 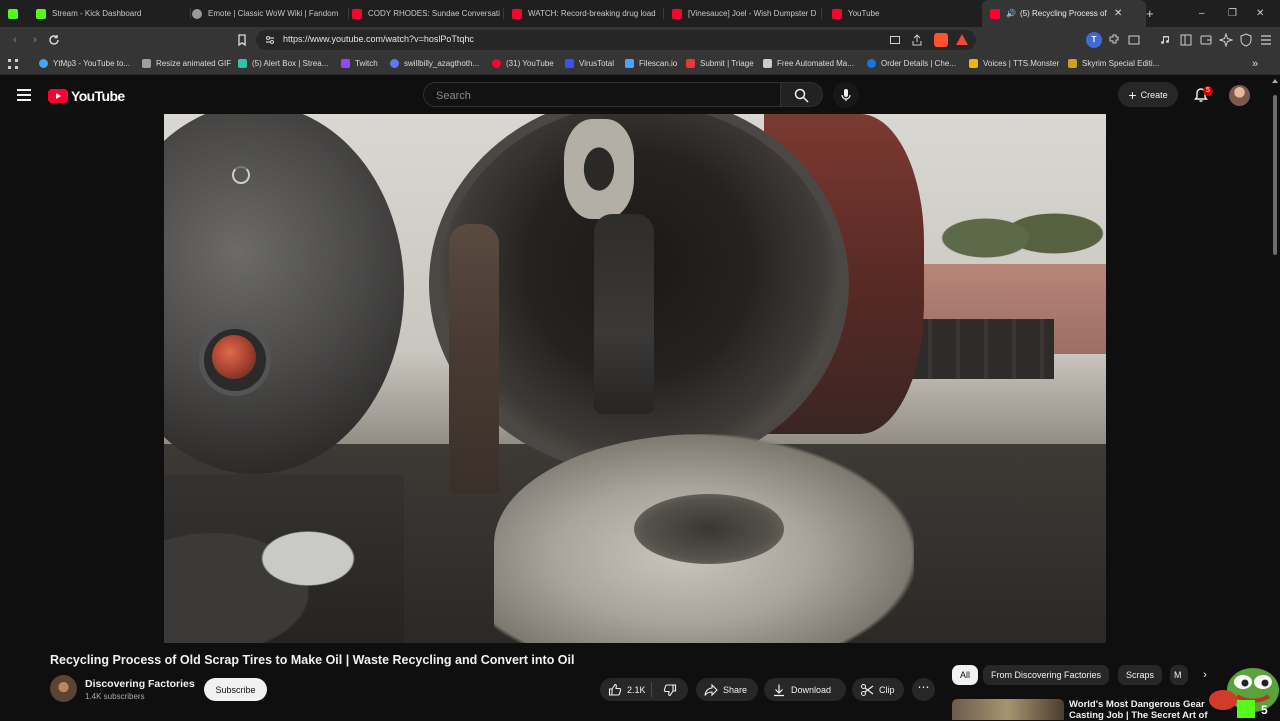 What do you see at coordinates (1275, 175) in the screenshot?
I see `scroll-thumb` at bounding box center [1275, 175].